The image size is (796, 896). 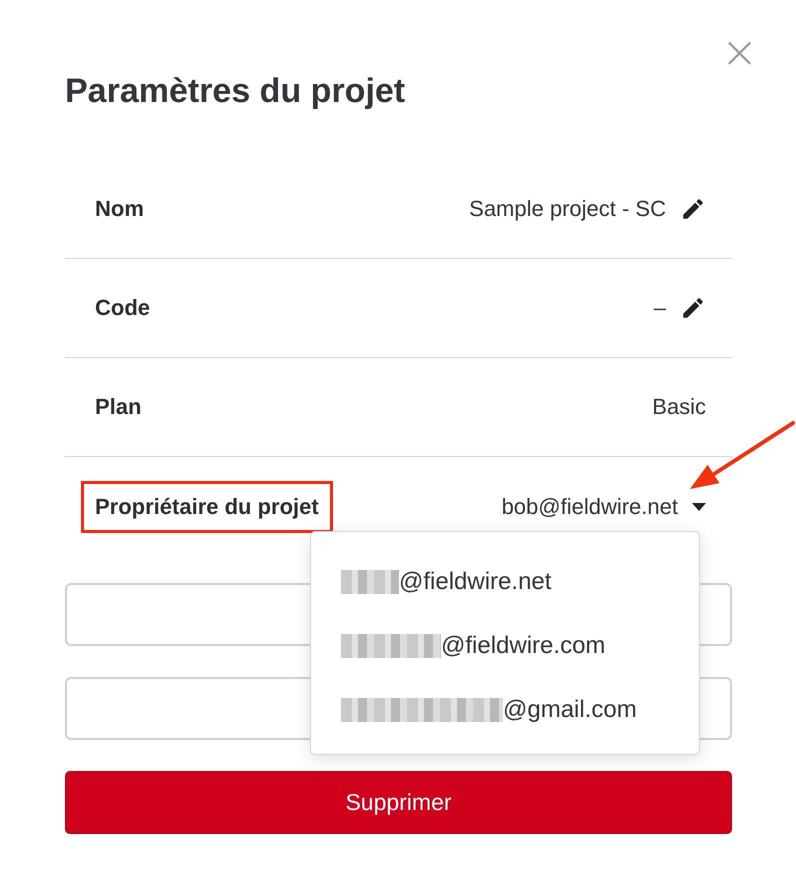 What do you see at coordinates (590, 507) in the screenshot?
I see `owner-select: bob@fieldwire.net` at bounding box center [590, 507].